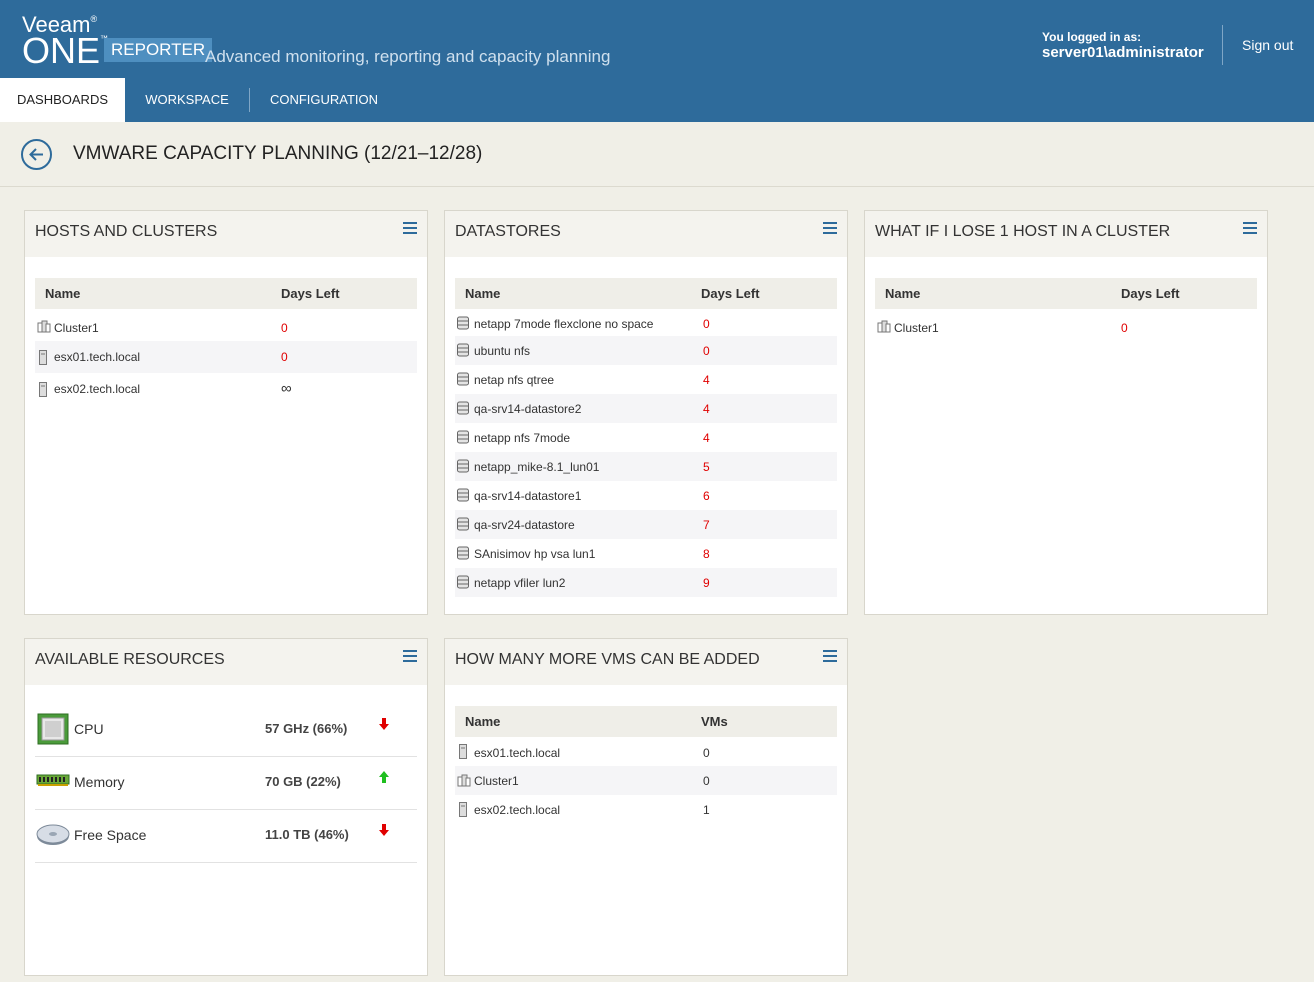 The width and height of the screenshot is (1314, 982). What do you see at coordinates (706, 583) in the screenshot?
I see `row-days-left: 9` at bounding box center [706, 583].